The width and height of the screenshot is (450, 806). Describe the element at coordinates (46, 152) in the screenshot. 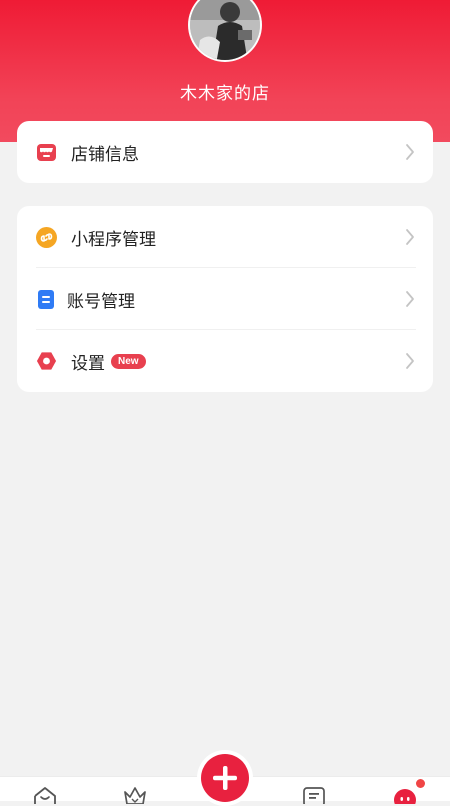

I see `store-icon` at that location.